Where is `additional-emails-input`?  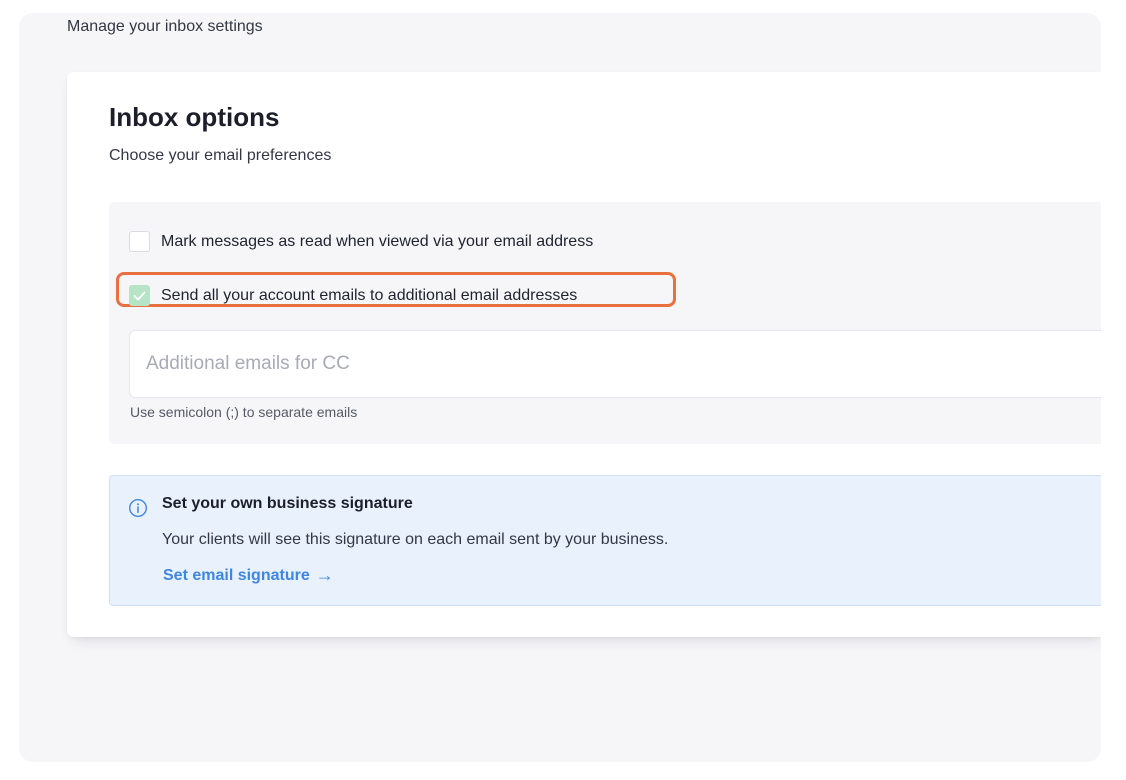 additional-emails-input is located at coordinates (615, 364).